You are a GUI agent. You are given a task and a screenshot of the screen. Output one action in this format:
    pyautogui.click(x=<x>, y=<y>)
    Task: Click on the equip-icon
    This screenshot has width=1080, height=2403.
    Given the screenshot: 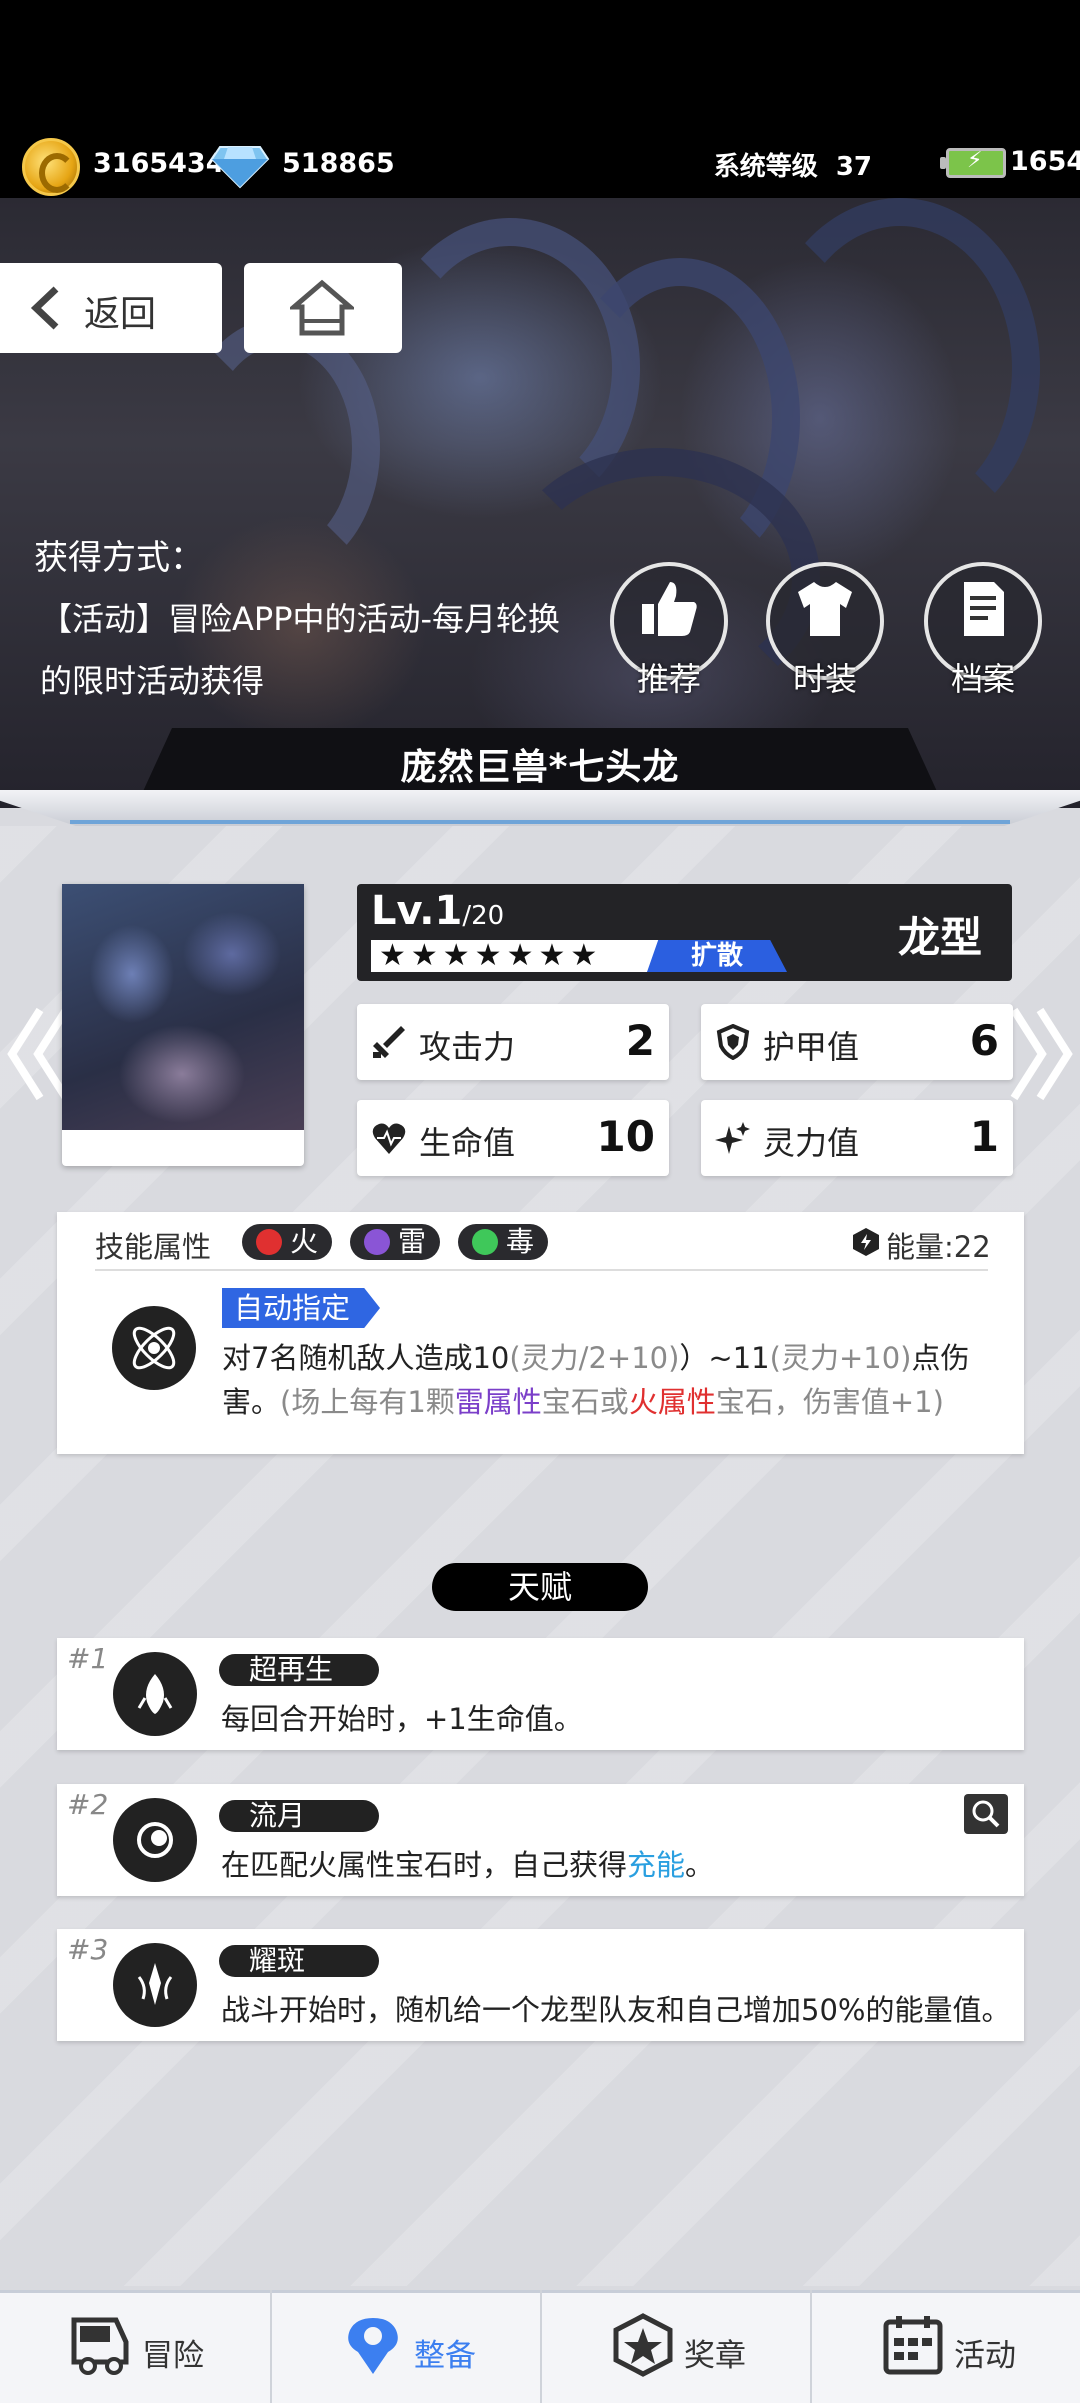 What is the action you would take?
    pyautogui.click(x=373, y=2346)
    